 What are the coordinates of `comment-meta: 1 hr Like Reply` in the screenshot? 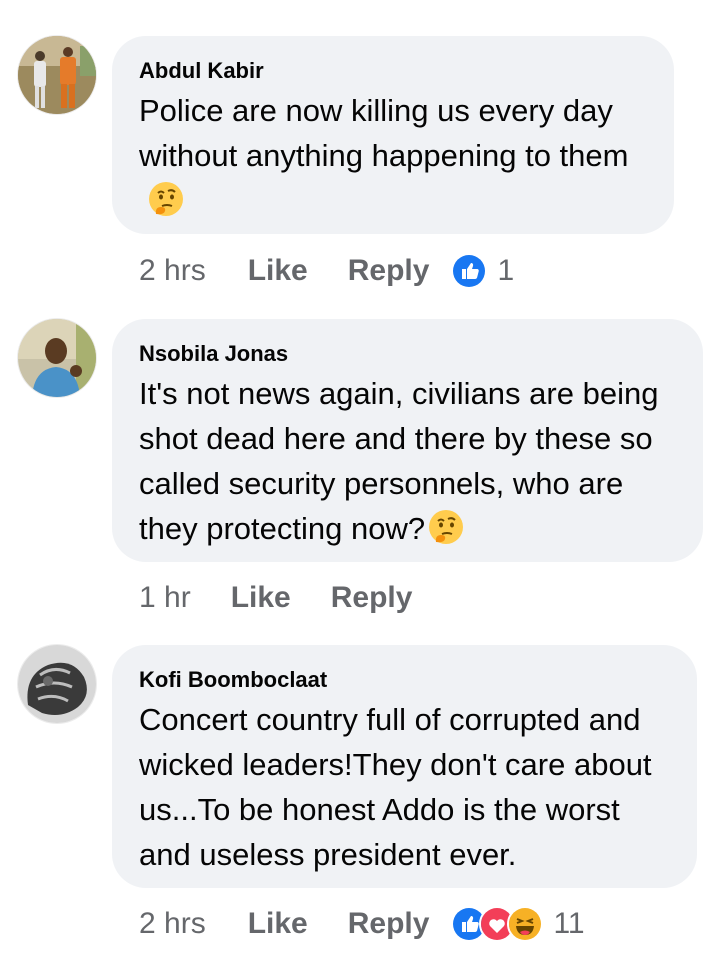 It's located at (275, 598).